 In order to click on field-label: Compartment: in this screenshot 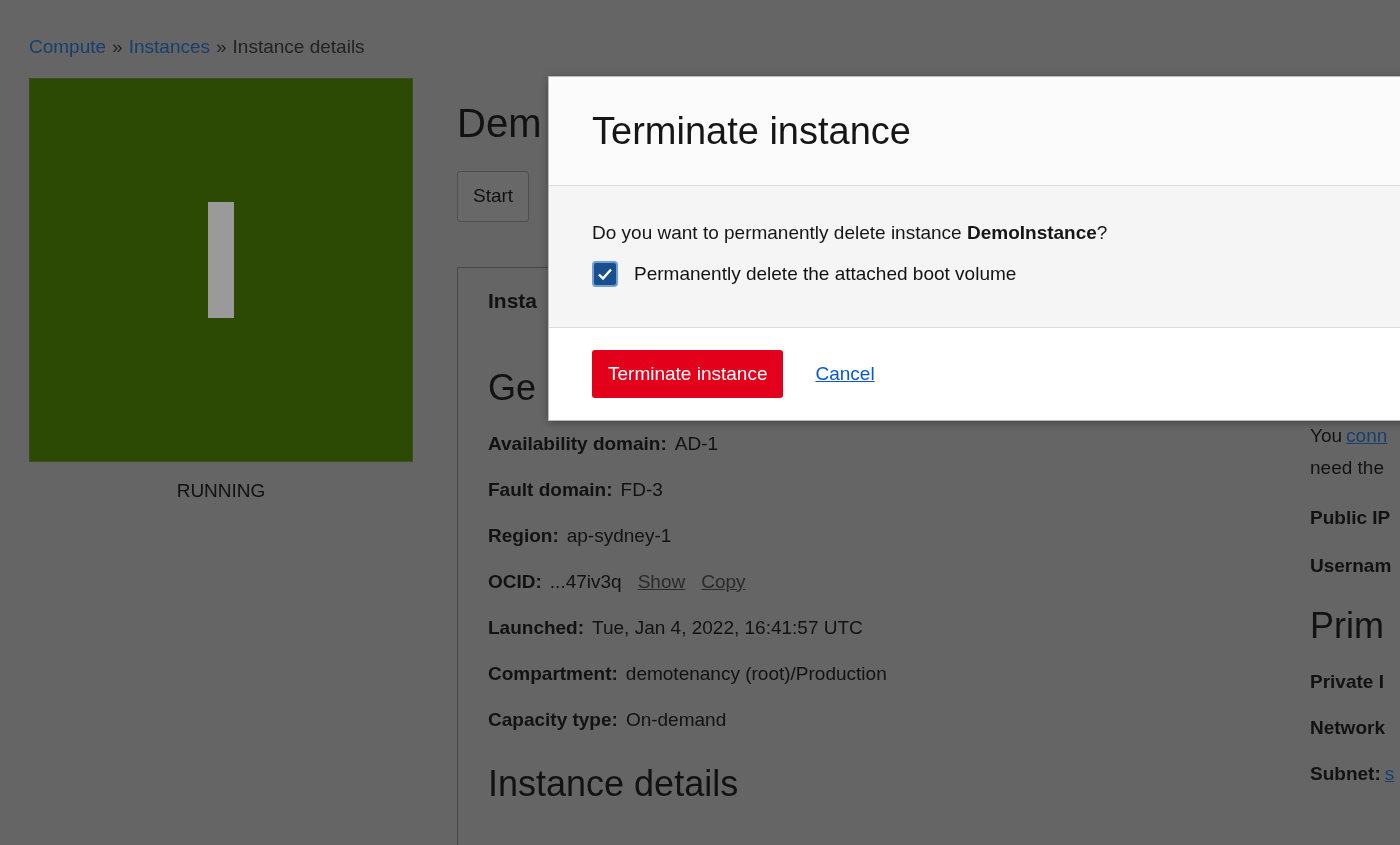, I will do `click(553, 673)`.